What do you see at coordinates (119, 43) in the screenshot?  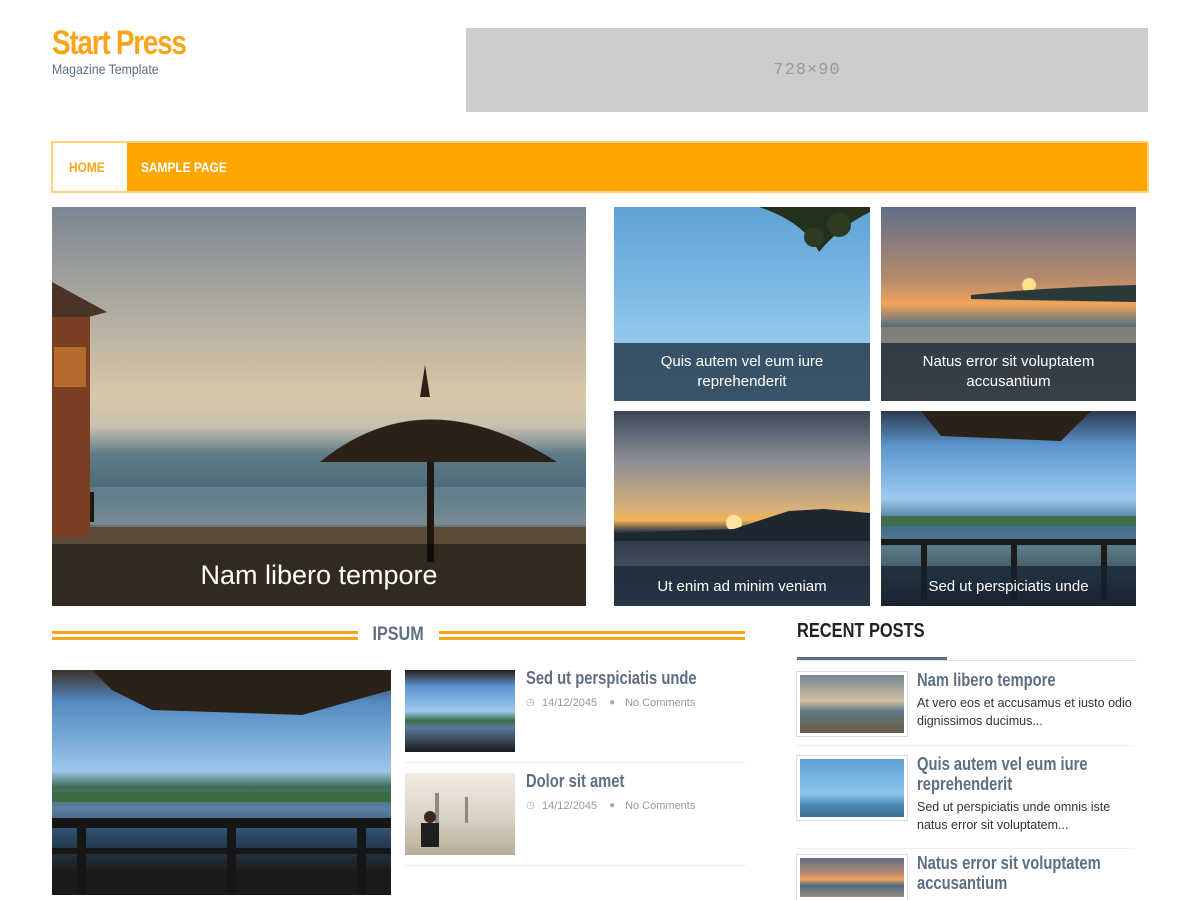 I see `site-title: Start Press` at bounding box center [119, 43].